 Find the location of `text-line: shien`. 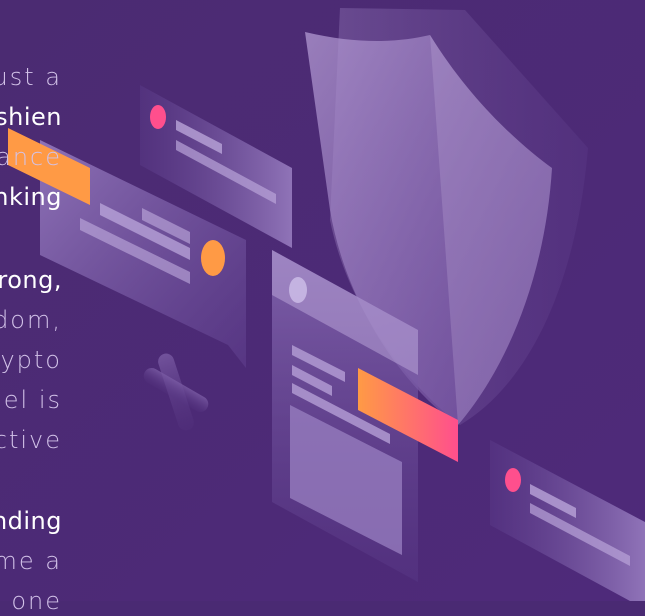

text-line: shien is located at coordinates (31, 117).